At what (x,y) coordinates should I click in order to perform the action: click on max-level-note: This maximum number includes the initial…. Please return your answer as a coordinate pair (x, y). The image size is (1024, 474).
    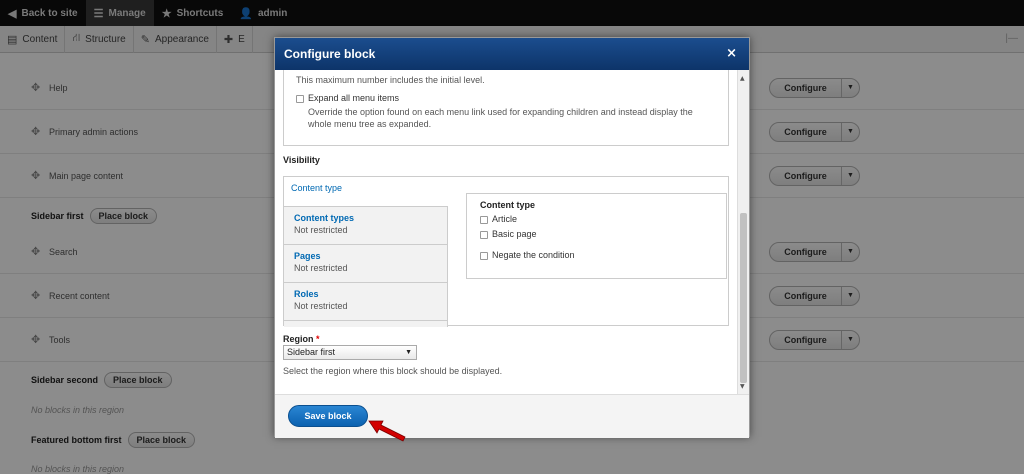
    Looking at the image, I should click on (390, 80).